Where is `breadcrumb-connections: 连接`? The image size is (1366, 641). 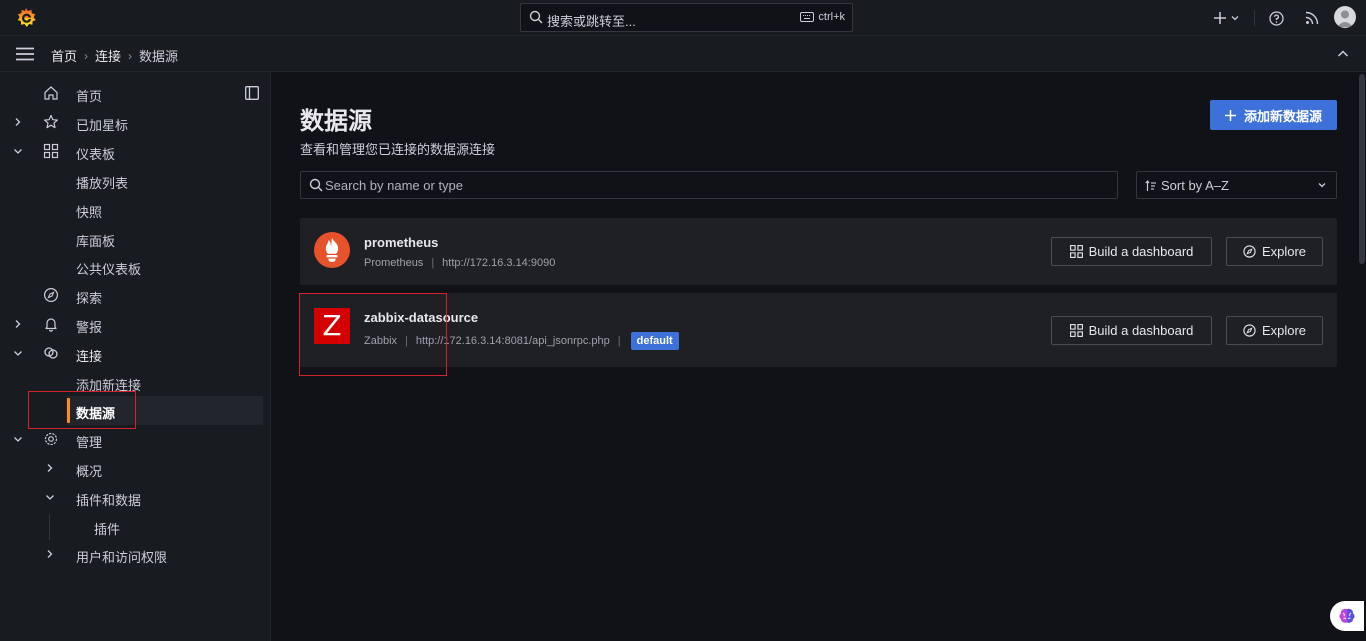 breadcrumb-connections: 连接 is located at coordinates (108, 55).